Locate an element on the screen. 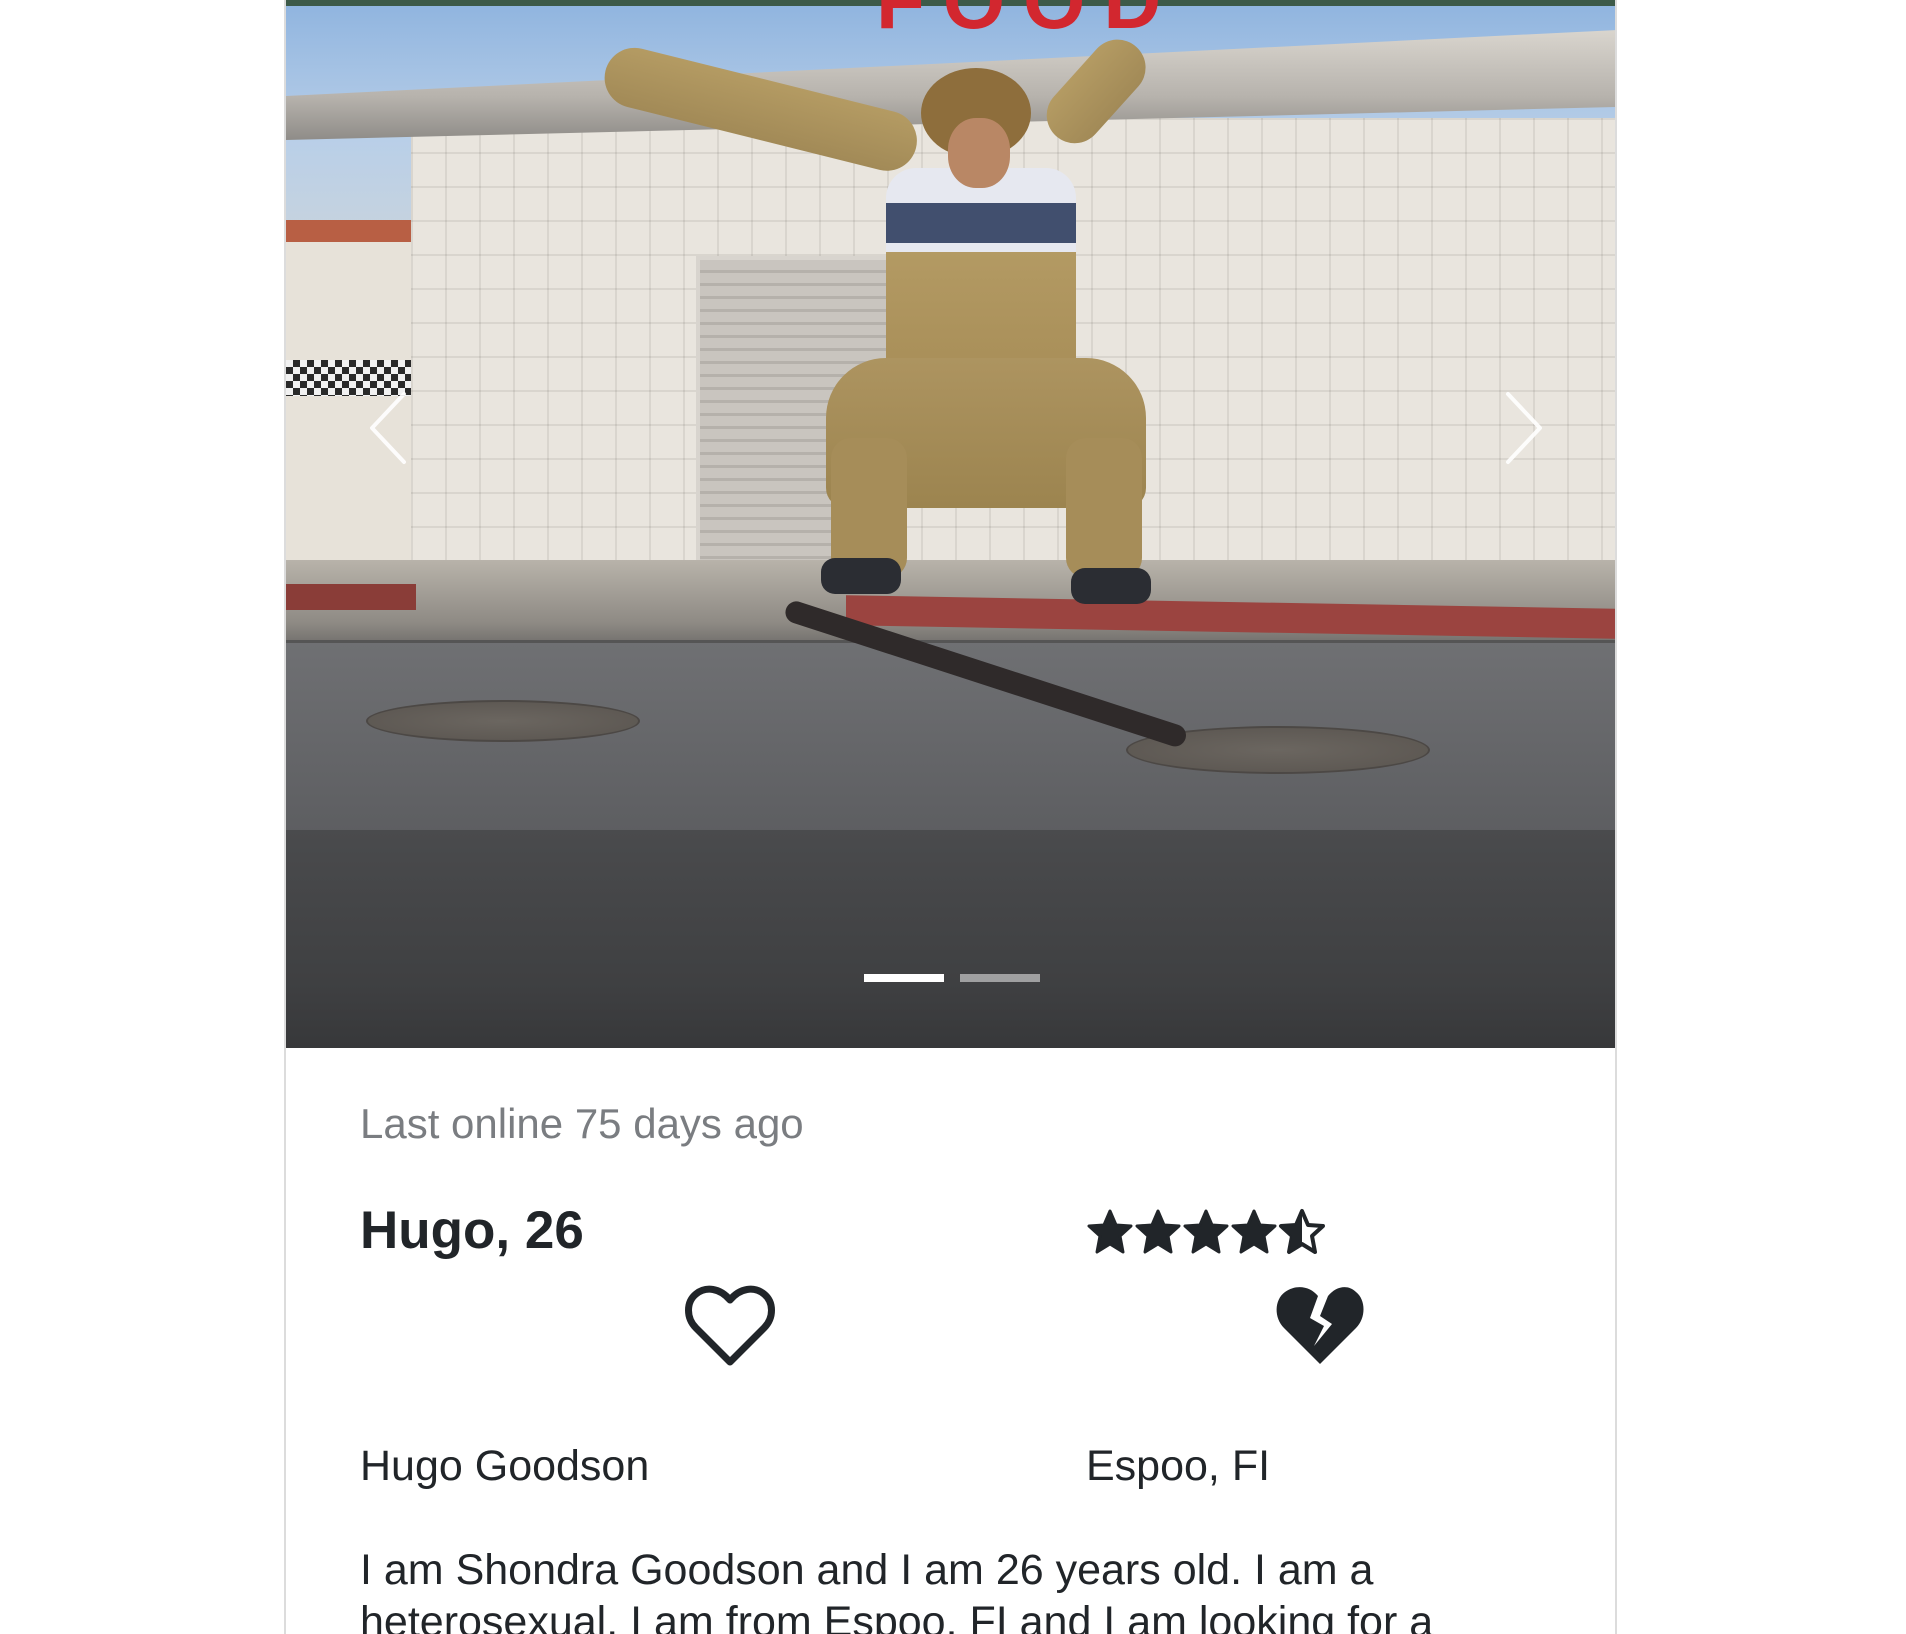 The width and height of the screenshot is (1906, 1634). carousel-prev-button is located at coordinates (389, 428).